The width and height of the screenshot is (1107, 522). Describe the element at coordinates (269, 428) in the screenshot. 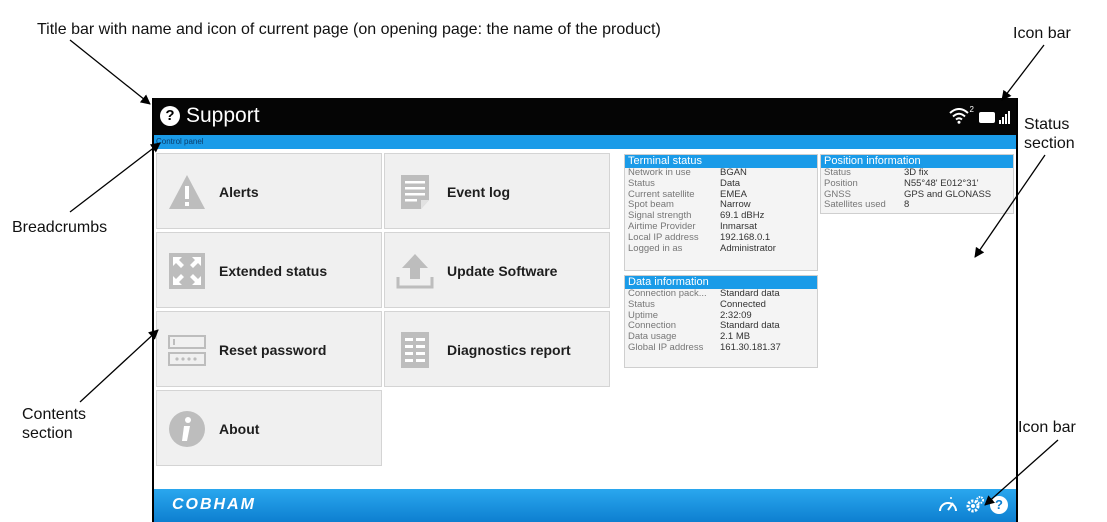

I see `about-tile: About` at that location.